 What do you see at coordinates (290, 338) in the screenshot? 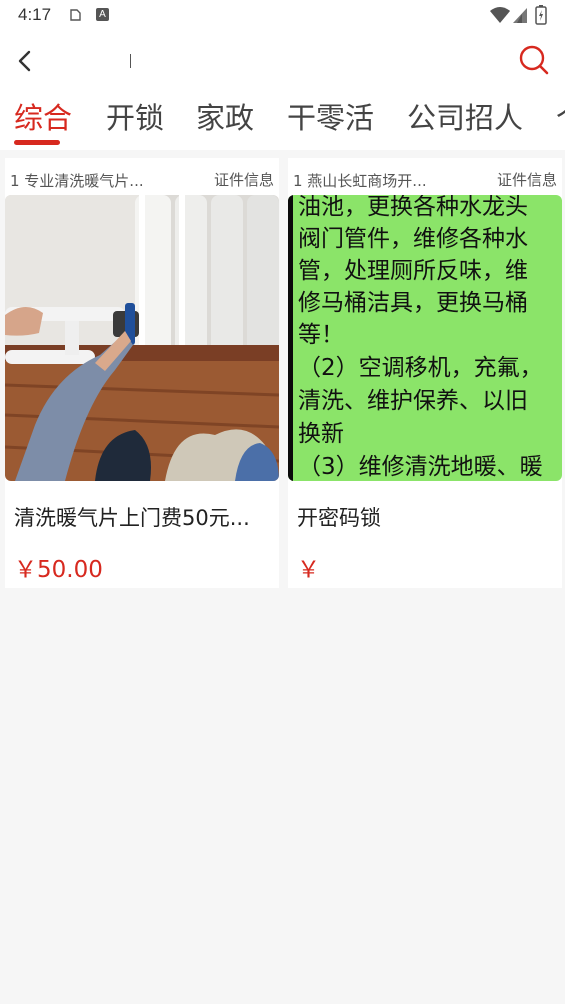
I see `poster-edge` at bounding box center [290, 338].